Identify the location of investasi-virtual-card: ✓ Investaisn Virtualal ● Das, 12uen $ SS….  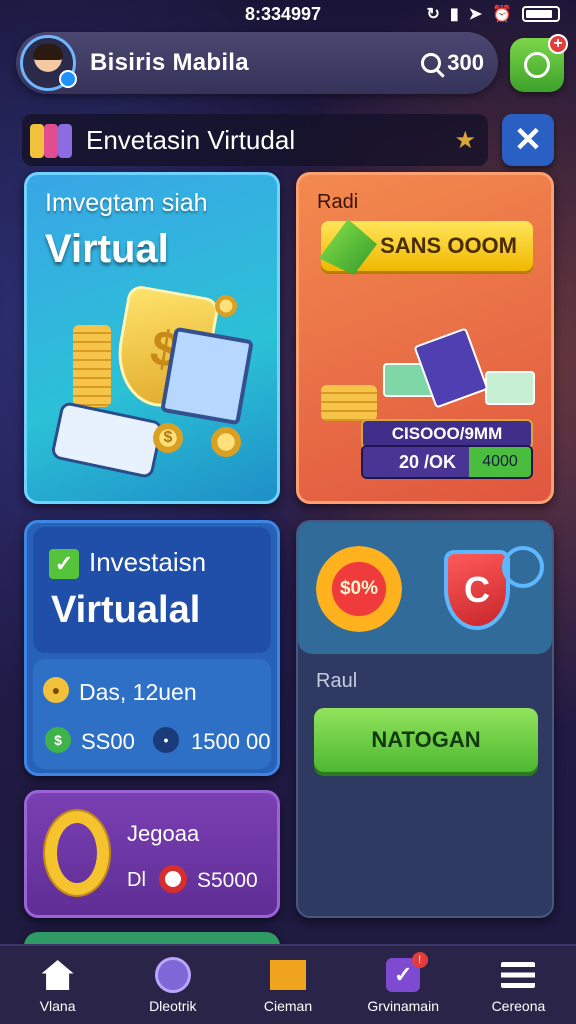
(152, 648).